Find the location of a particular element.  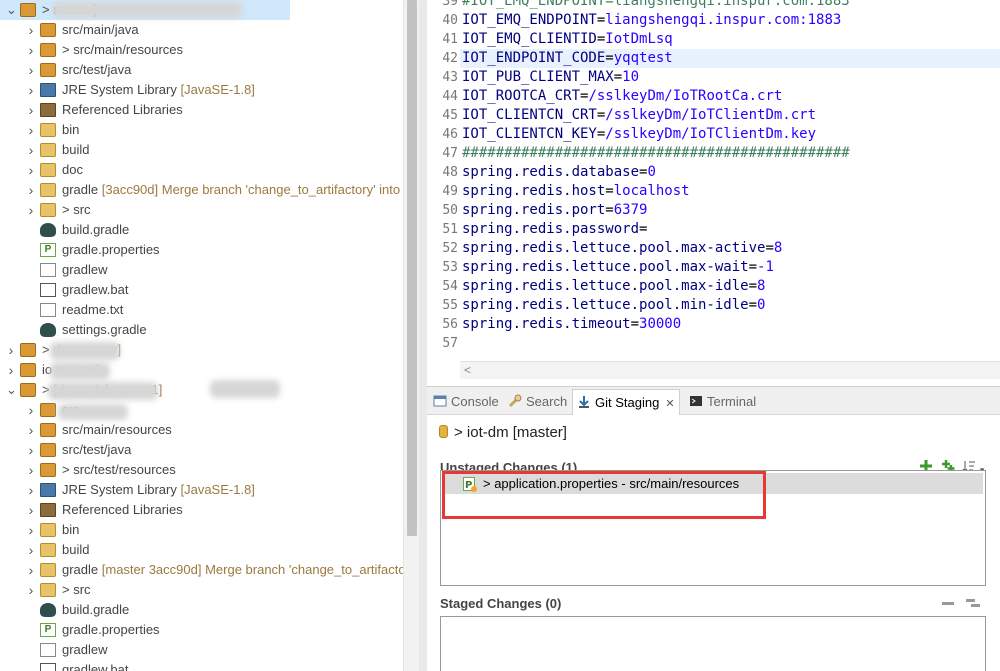

explorer-scrollbar-thumb is located at coordinates (412, 268).